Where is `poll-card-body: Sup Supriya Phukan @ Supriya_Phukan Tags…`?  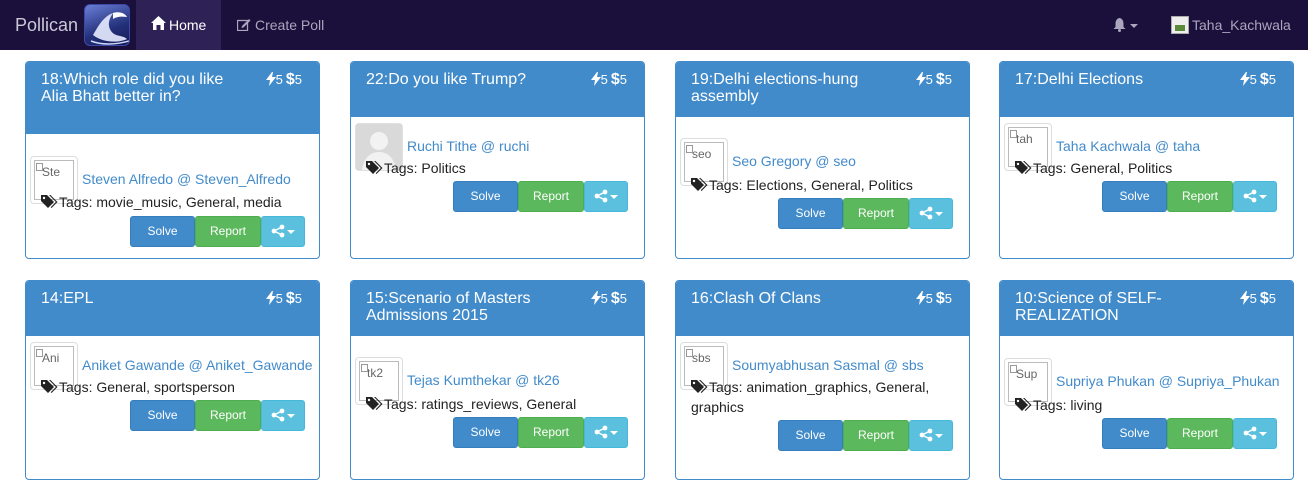
poll-card-body: Sup Supriya Phukan @ Supriya_Phukan Tags… is located at coordinates (1146, 407).